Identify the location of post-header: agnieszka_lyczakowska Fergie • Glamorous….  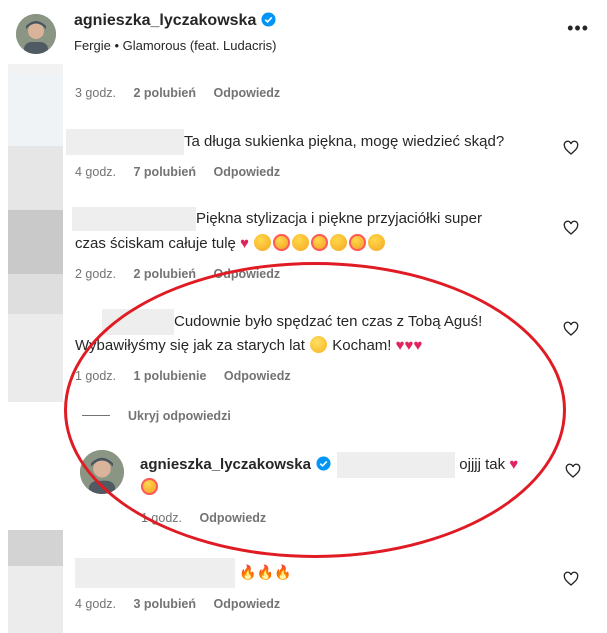
(303, 32).